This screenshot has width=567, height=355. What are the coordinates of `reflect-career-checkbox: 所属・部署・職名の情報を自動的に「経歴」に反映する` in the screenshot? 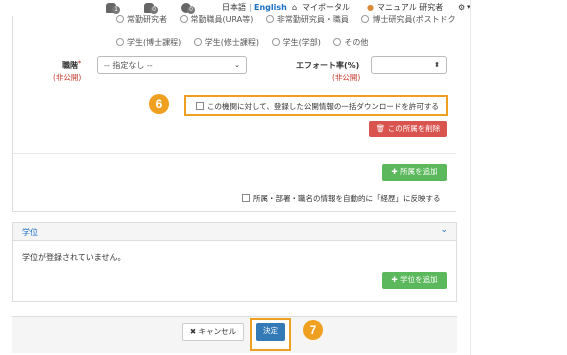 It's located at (341, 198).